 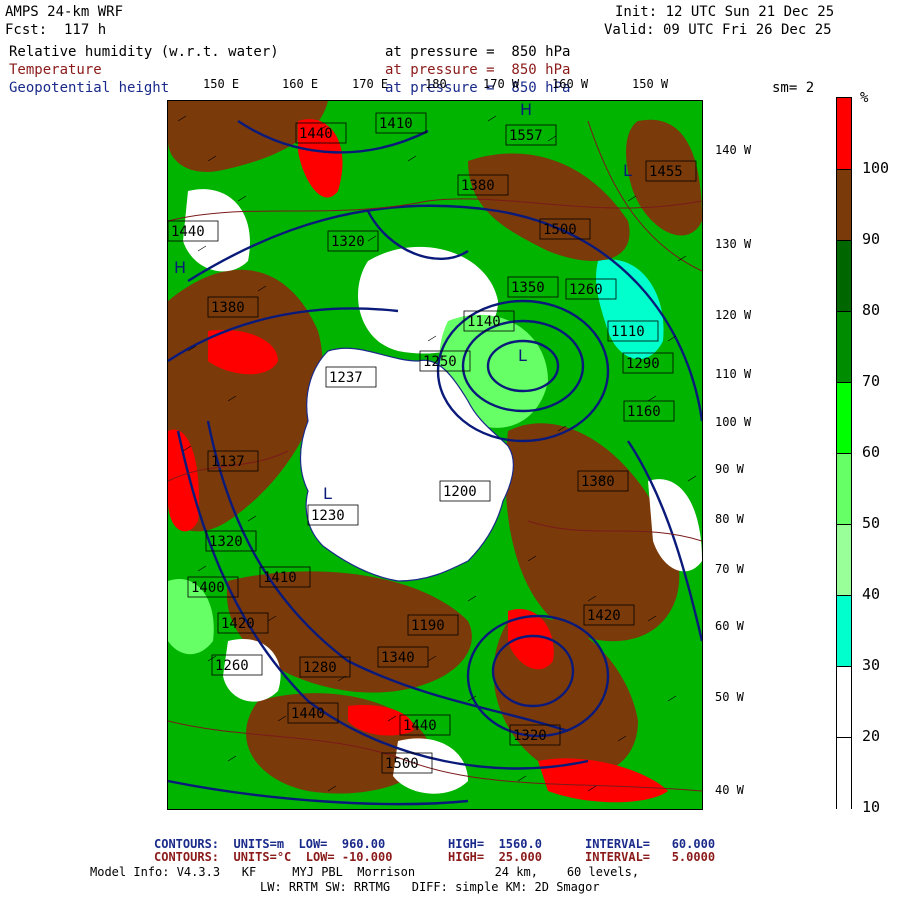 I want to click on svg-text: 1400, so click(x=208, y=588).